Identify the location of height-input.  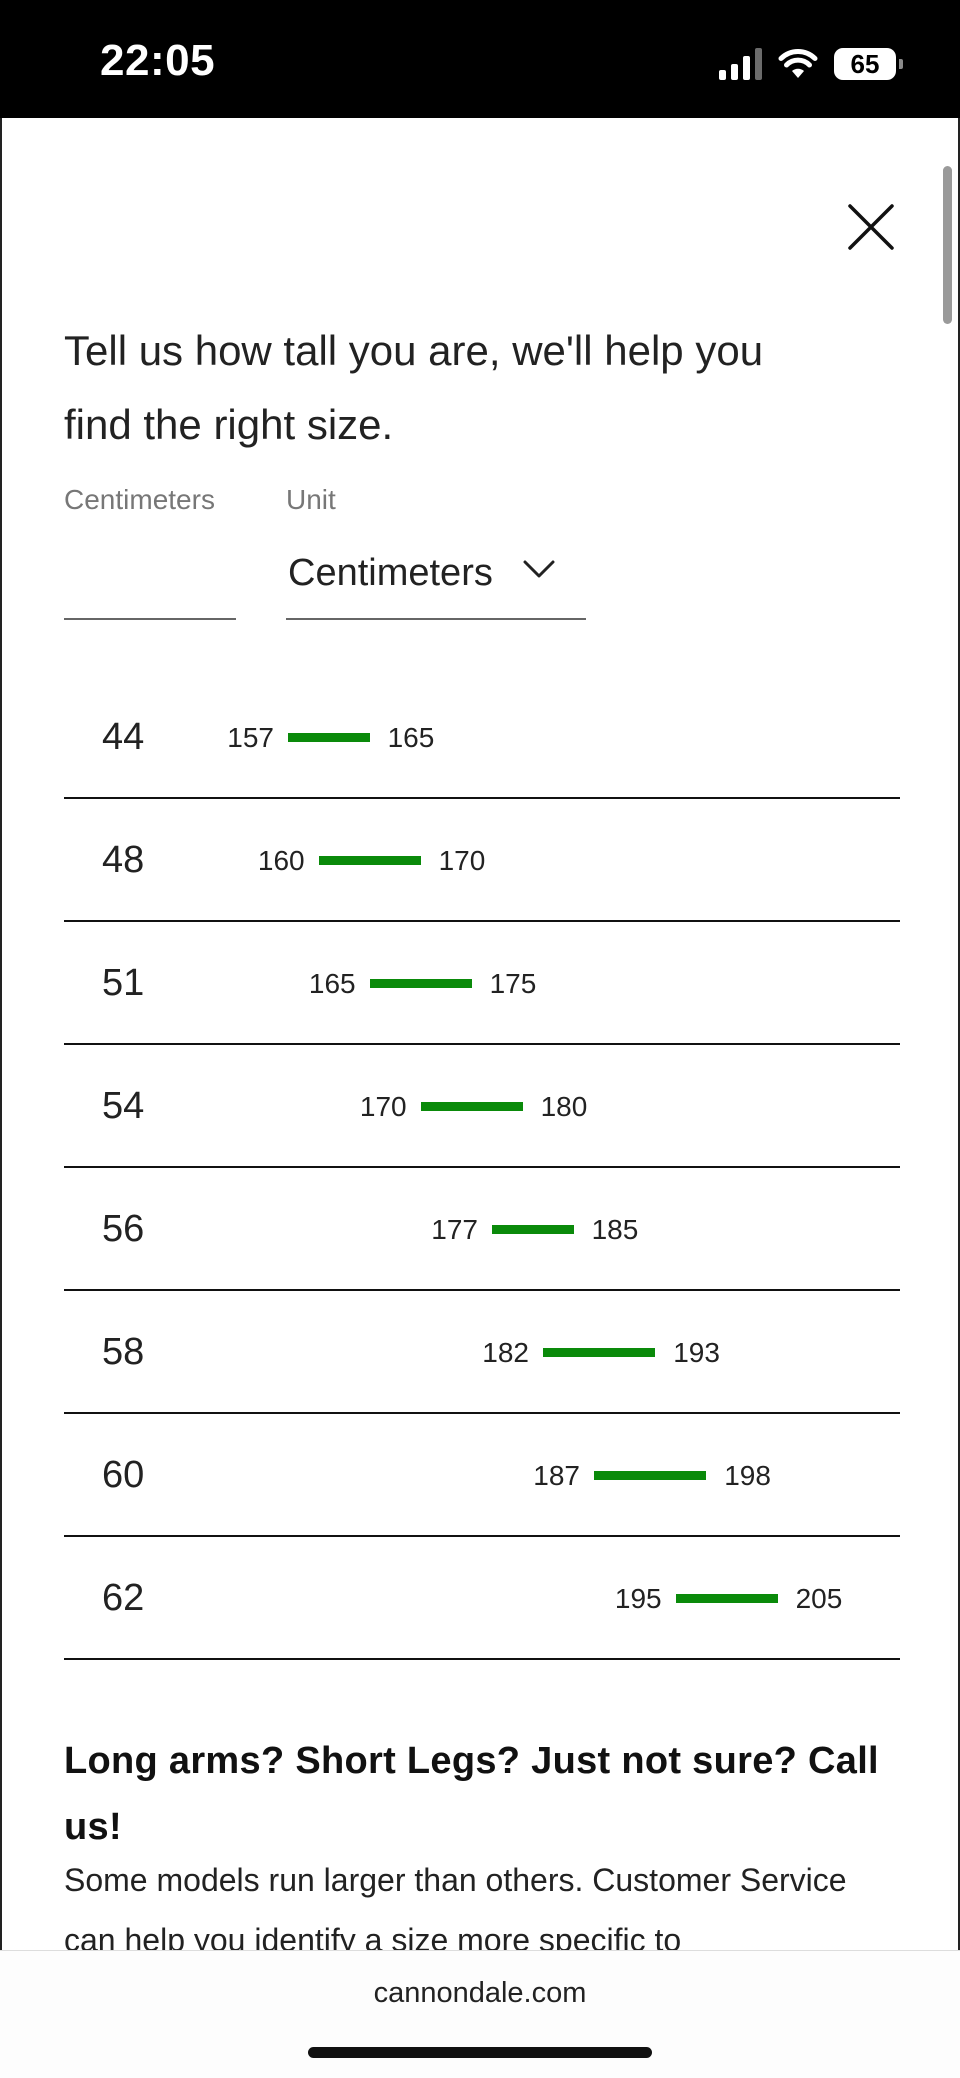
(150, 574).